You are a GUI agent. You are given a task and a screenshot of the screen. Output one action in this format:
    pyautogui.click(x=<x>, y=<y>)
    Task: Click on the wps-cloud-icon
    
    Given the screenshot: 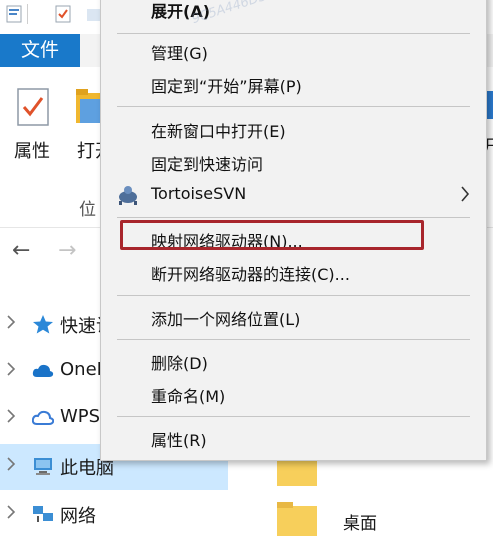 What is the action you would take?
    pyautogui.click(x=43, y=417)
    